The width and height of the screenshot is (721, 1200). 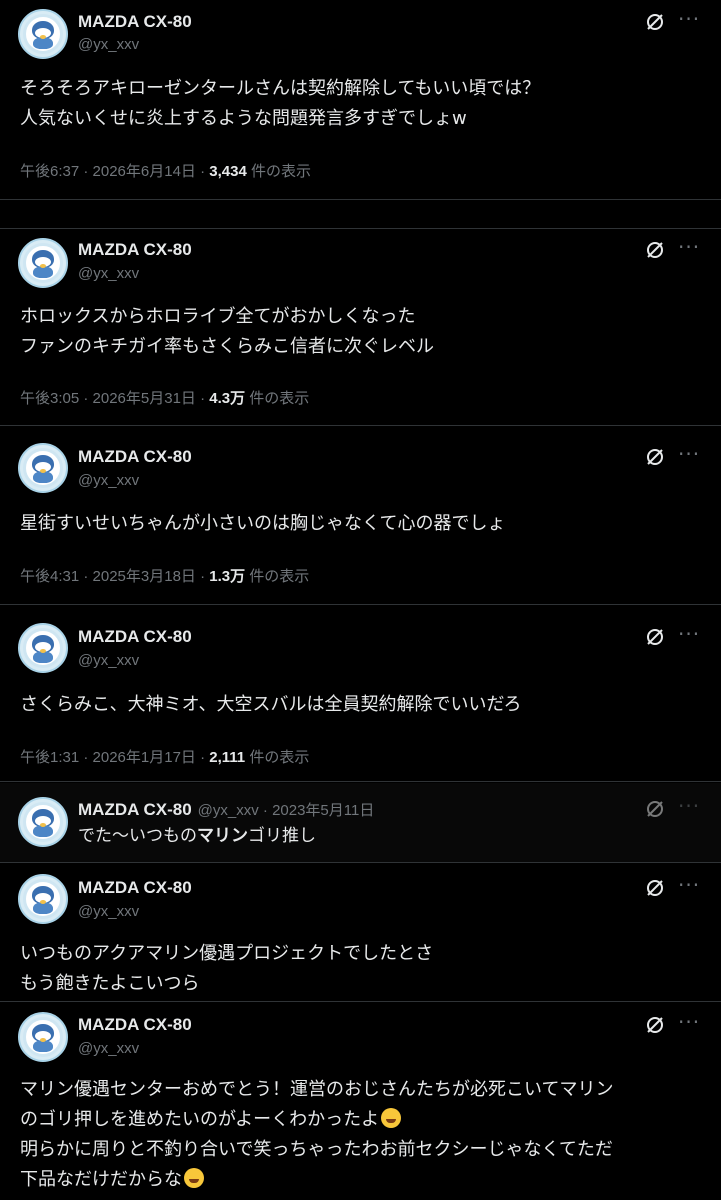 What do you see at coordinates (165, 576) in the screenshot?
I see `tweet-meta: 午後4:31 · 2025年3月18日 · 1.3万 件の表示` at bounding box center [165, 576].